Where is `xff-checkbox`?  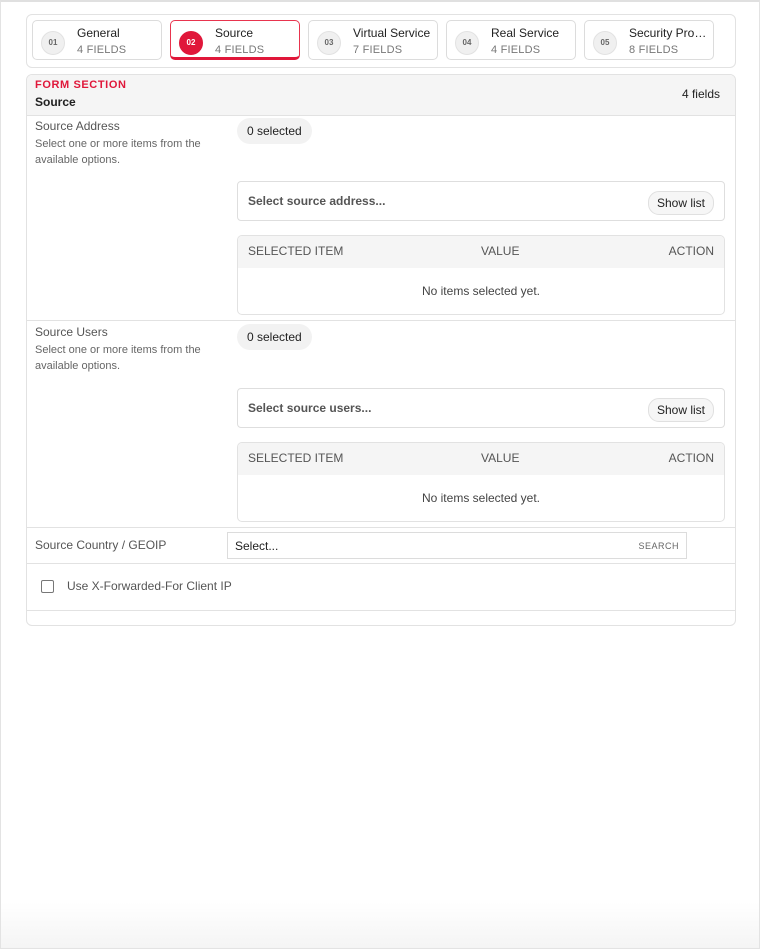
xff-checkbox is located at coordinates (47, 586).